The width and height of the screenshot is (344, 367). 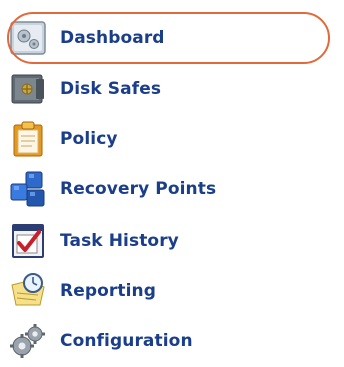 I want to click on nav-item-task-history: Task History, so click(x=173, y=241).